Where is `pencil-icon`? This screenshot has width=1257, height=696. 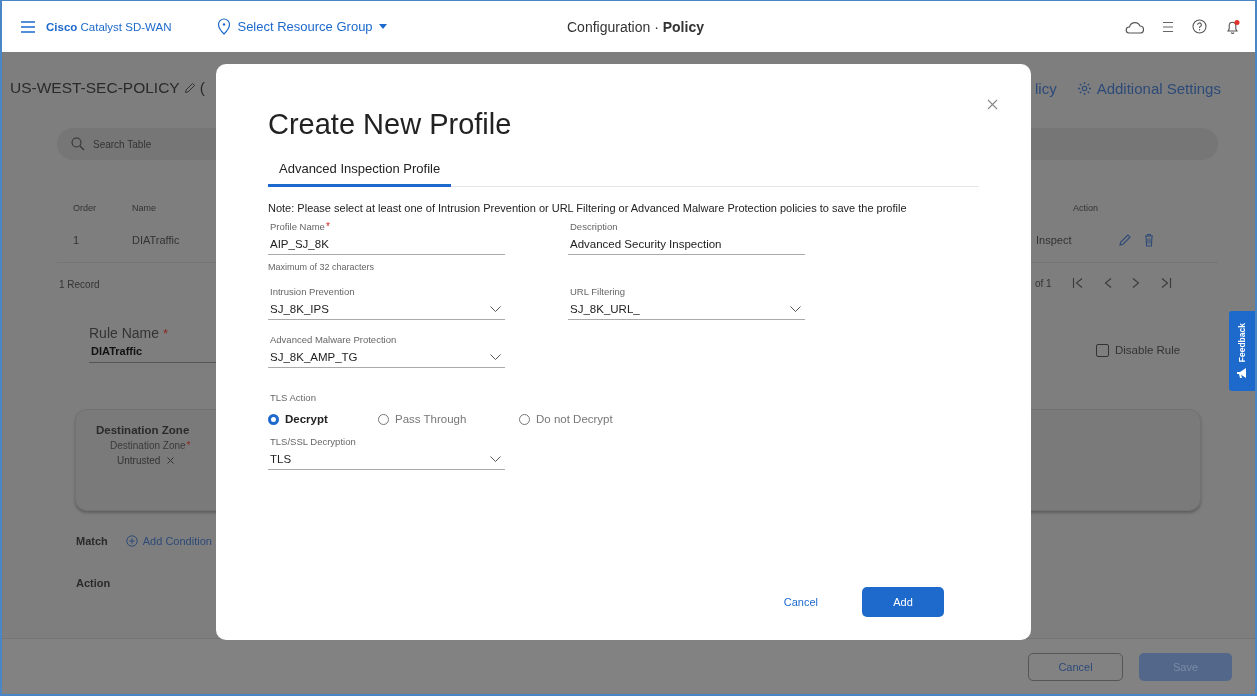 pencil-icon is located at coordinates (189, 88).